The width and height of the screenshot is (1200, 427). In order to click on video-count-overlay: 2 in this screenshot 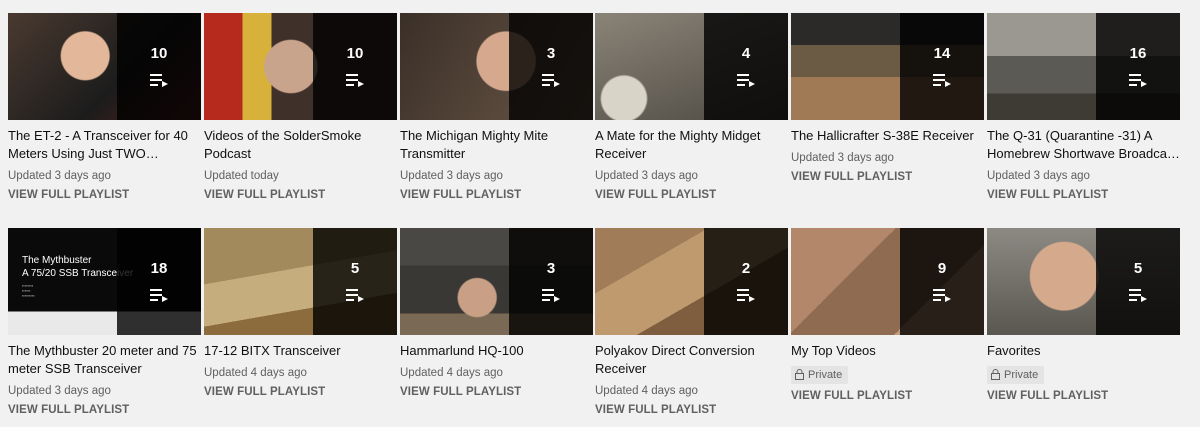, I will do `click(746, 281)`.